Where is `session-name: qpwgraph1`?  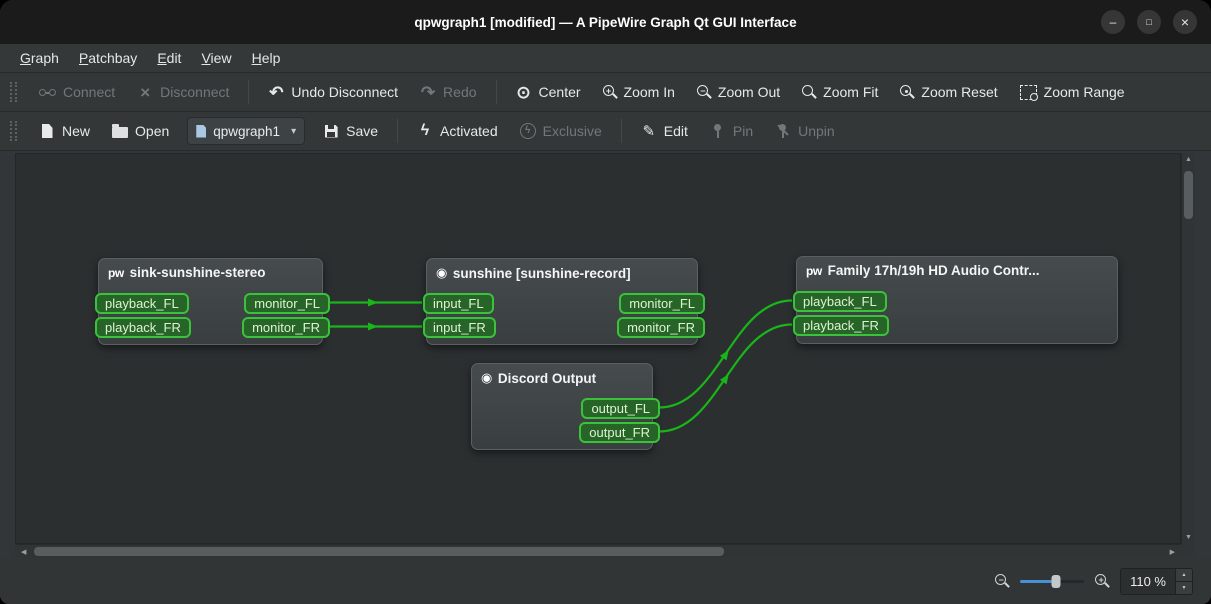 session-name: qpwgraph1 is located at coordinates (247, 131).